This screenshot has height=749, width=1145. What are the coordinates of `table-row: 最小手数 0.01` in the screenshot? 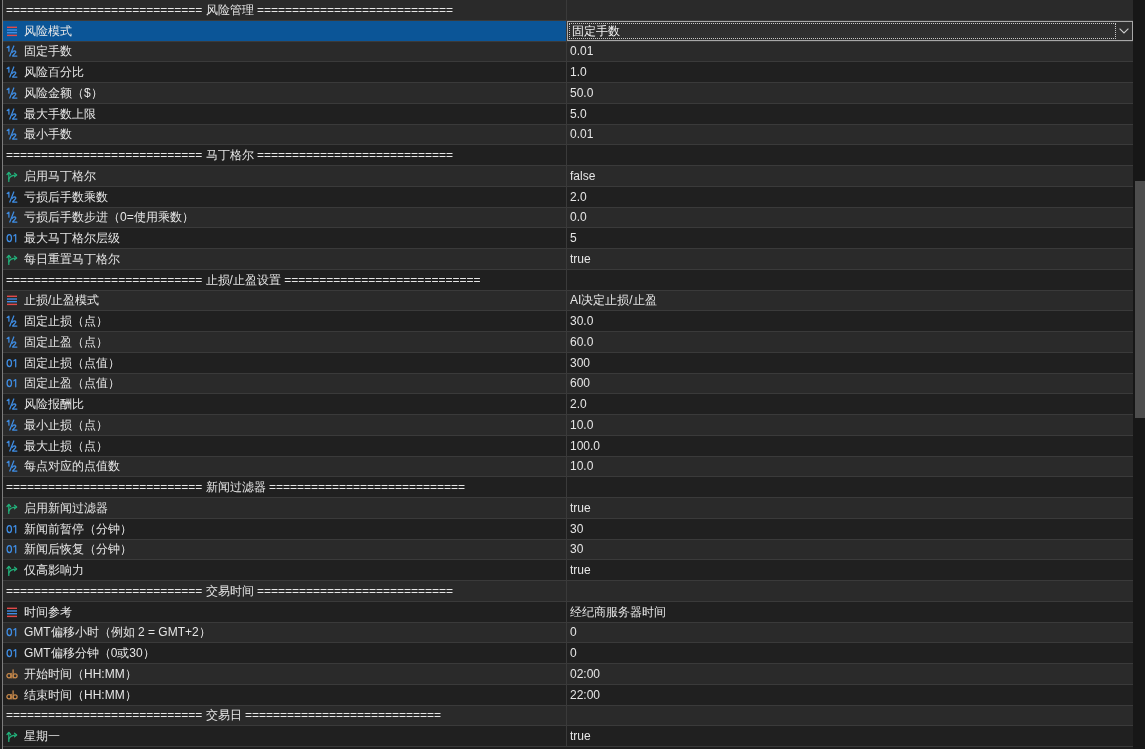 It's located at (568, 135).